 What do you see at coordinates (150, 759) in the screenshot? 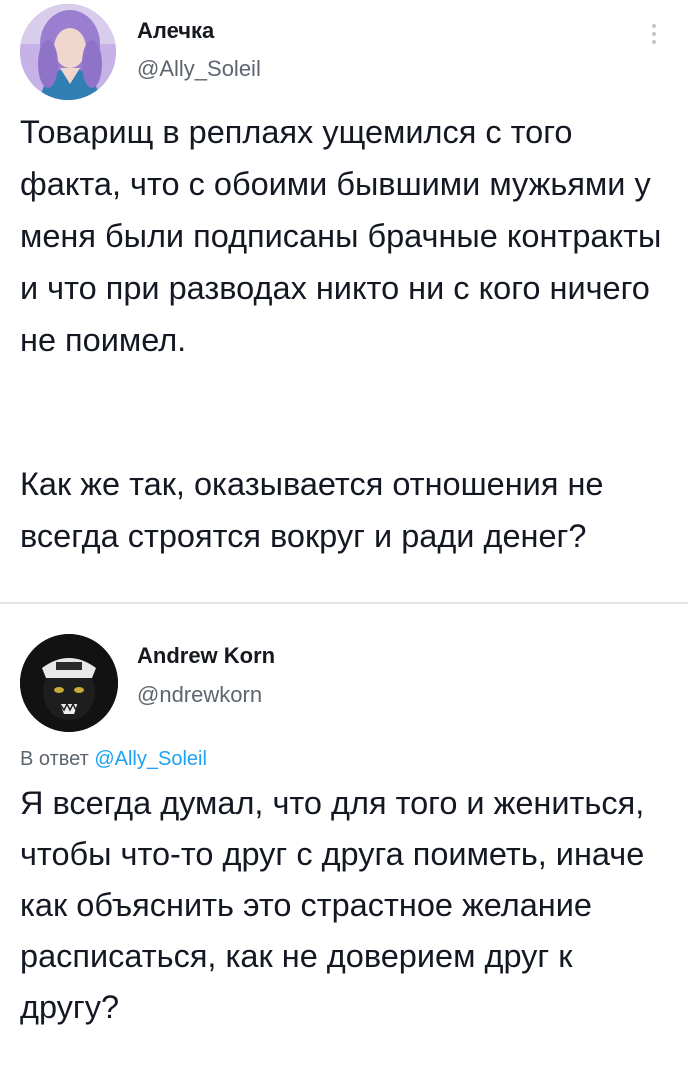
I see `reply-mention-link: @Ally_Soleil` at bounding box center [150, 759].